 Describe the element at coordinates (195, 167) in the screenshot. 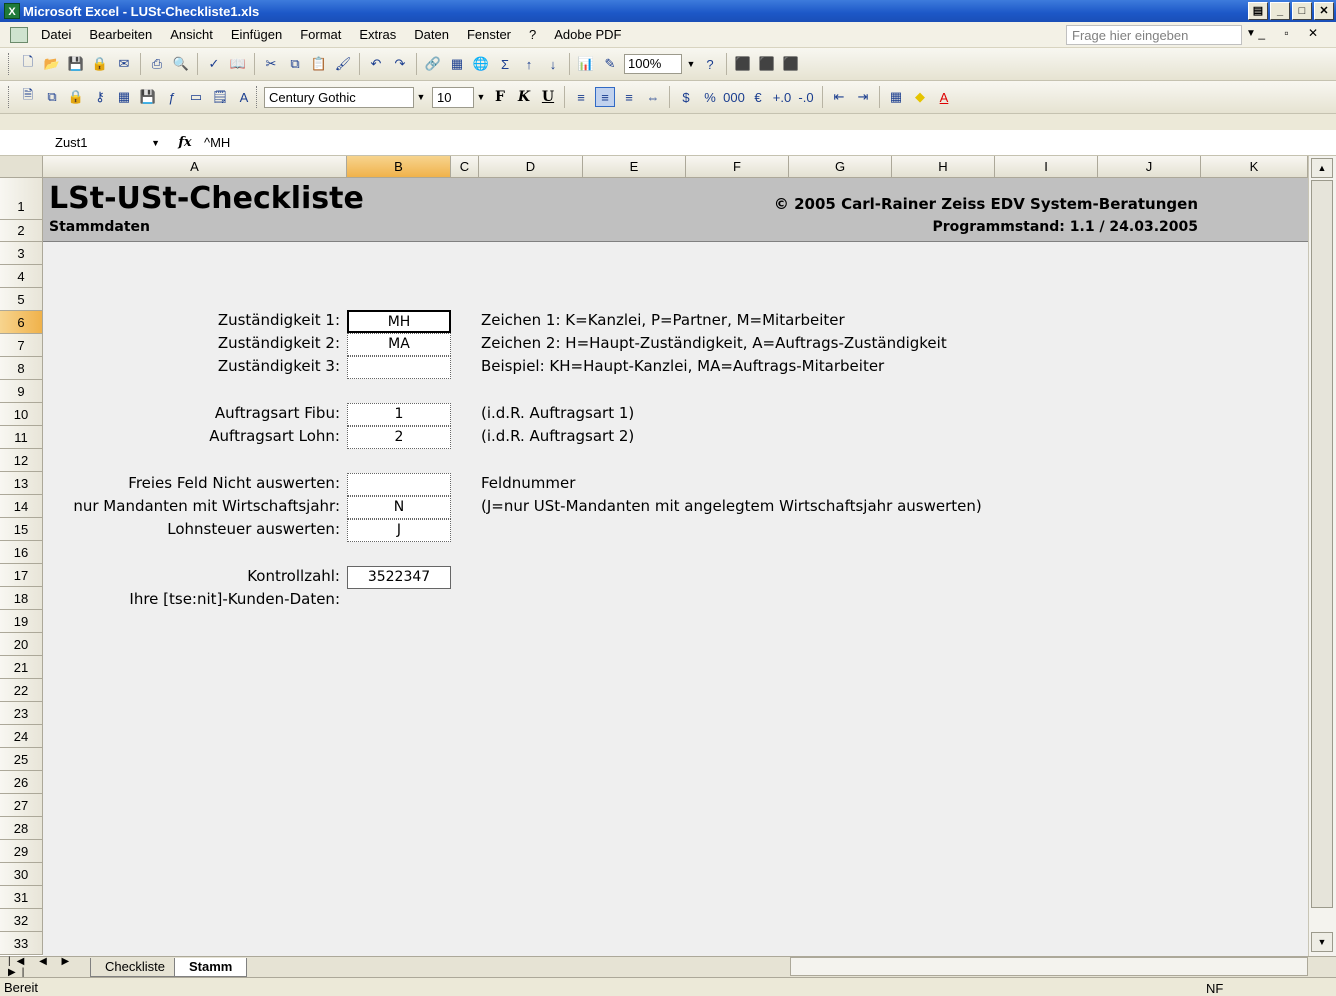

I see `column-header-a: A` at that location.